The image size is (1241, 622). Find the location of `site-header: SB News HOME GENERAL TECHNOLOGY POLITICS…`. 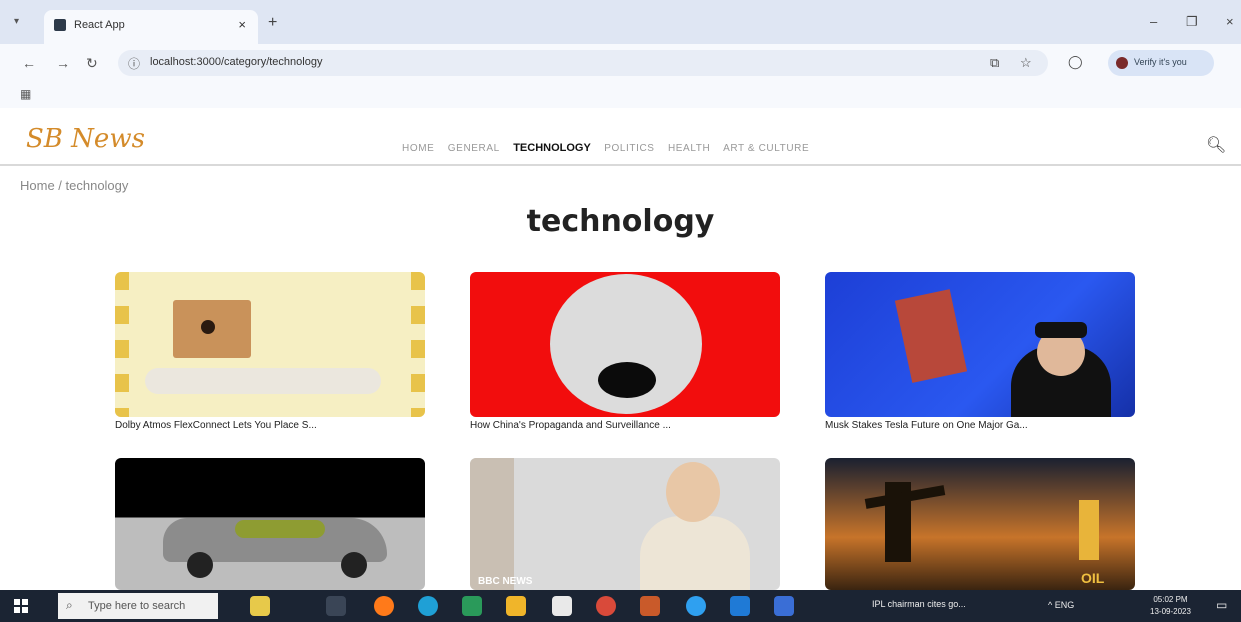

site-header: SB News HOME GENERAL TECHNOLOGY POLITICS… is located at coordinates (620, 137).